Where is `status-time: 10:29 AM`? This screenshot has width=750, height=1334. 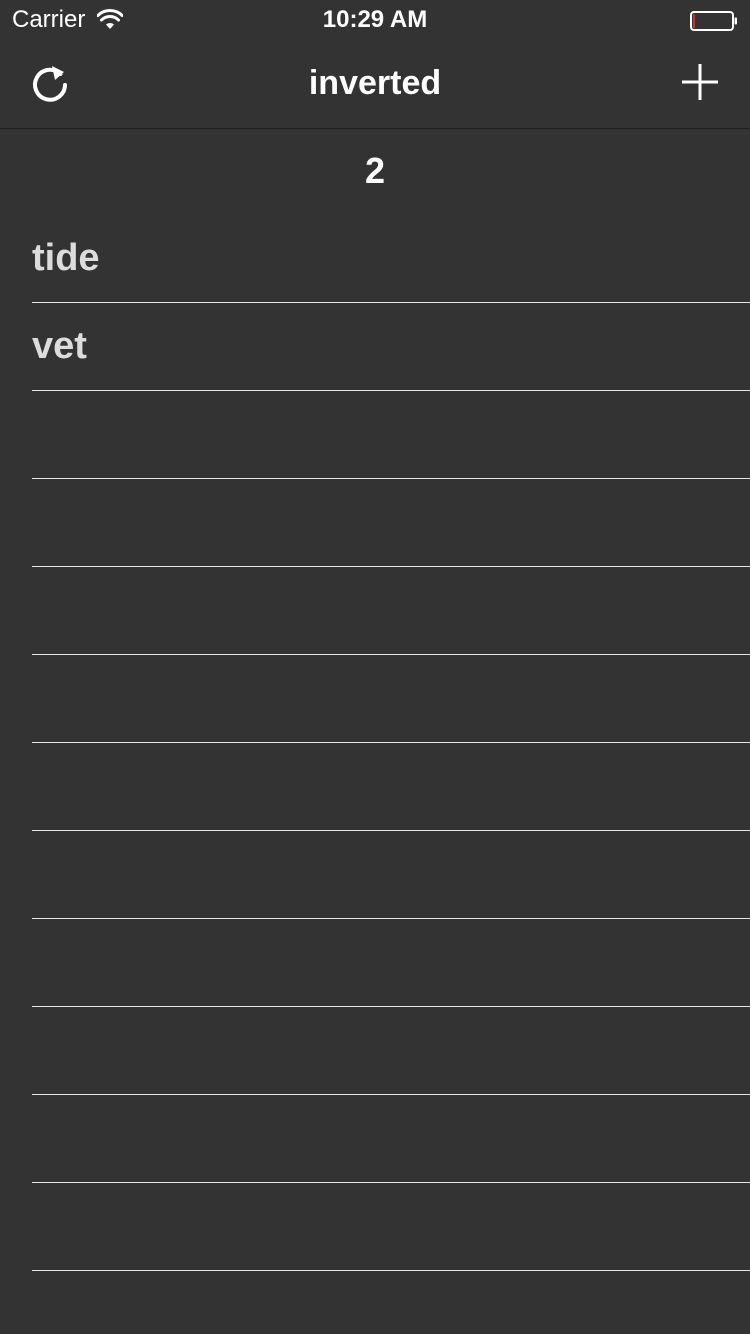 status-time: 10:29 AM is located at coordinates (375, 19).